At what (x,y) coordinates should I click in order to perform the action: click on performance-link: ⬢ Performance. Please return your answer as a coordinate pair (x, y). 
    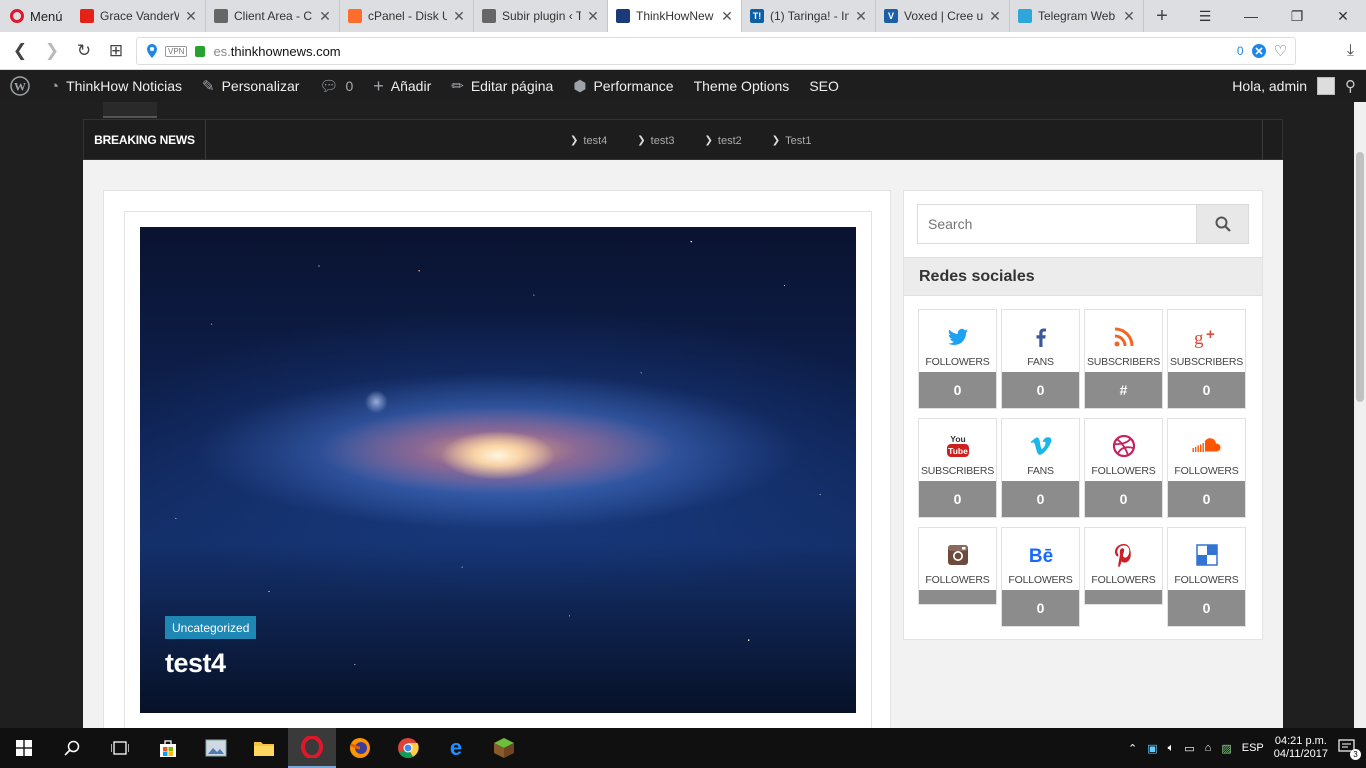
    Looking at the image, I should click on (623, 86).